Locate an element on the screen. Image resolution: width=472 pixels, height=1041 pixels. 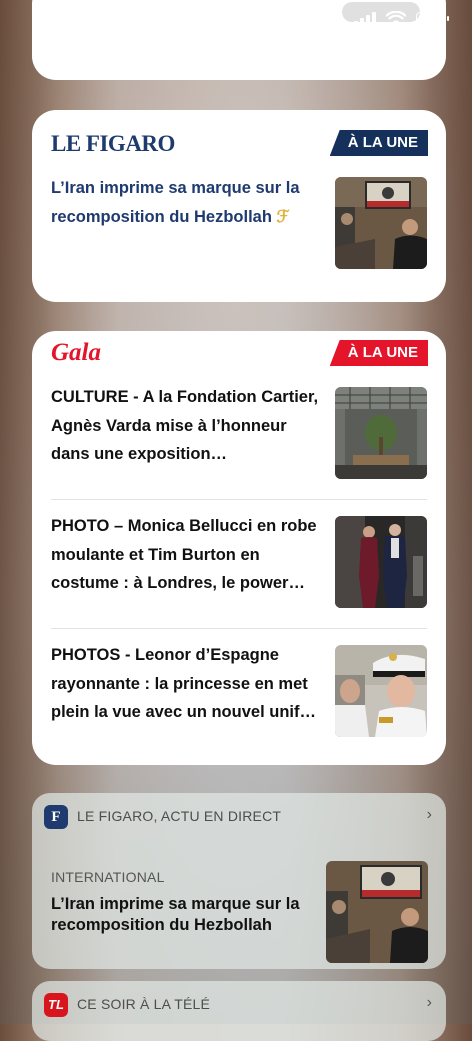
figaro-logo: LE FIGARO is located at coordinates (113, 143).